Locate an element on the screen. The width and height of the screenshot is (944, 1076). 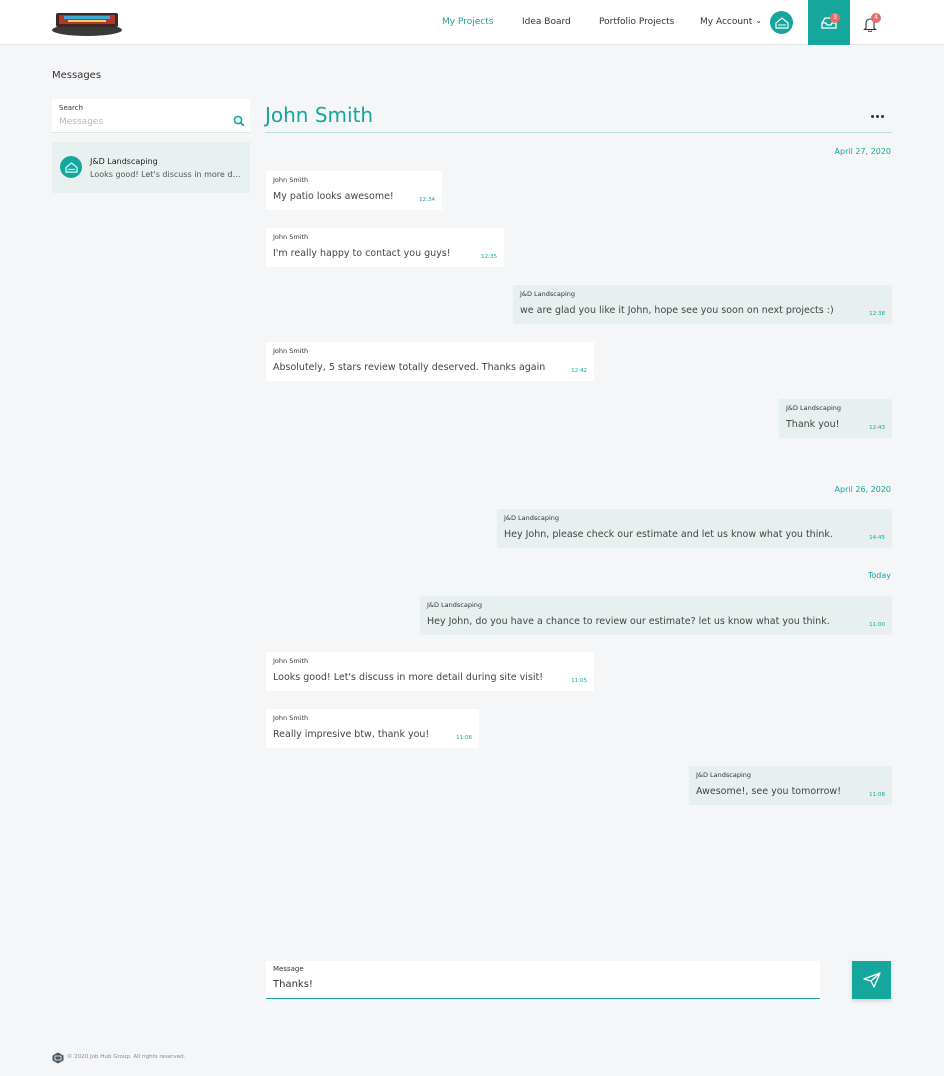
date-separator: April 27, 2020 is located at coordinates (862, 151).